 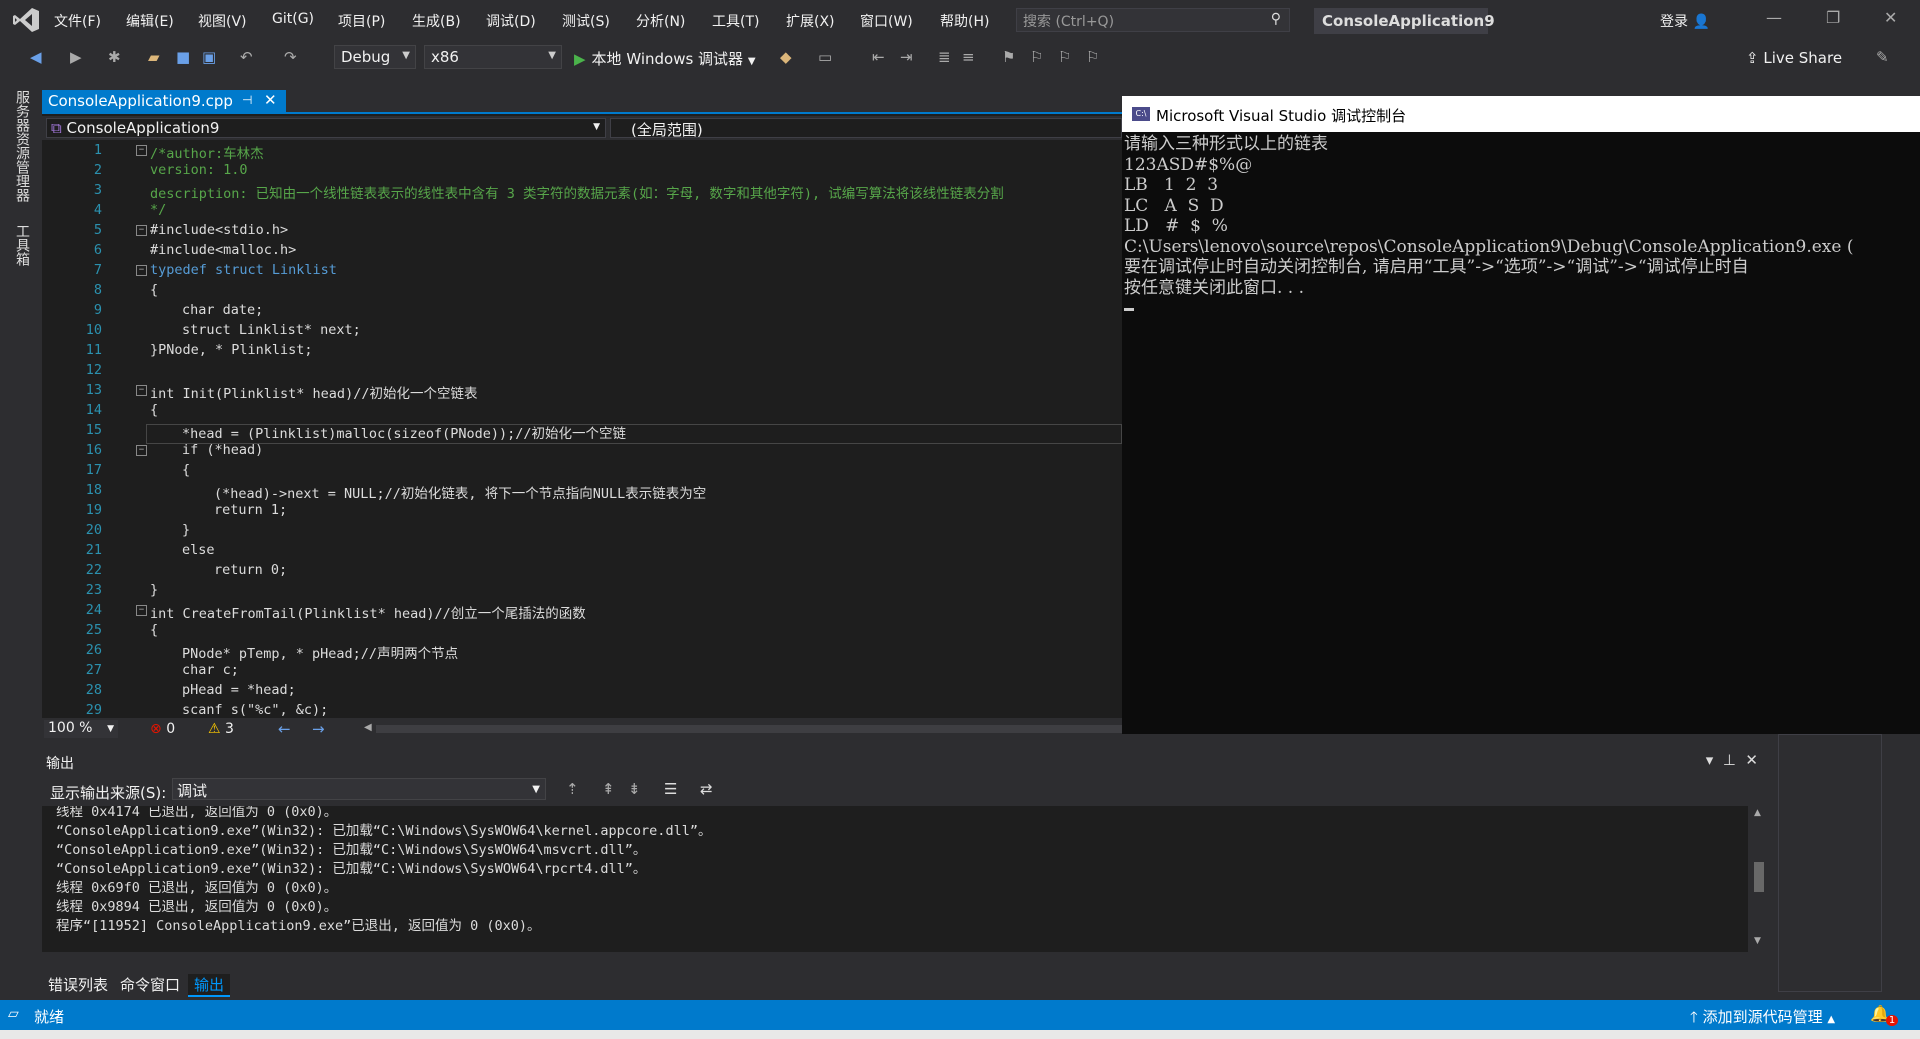 I want to click on warning-icon: ⚠, so click(x=214, y=729).